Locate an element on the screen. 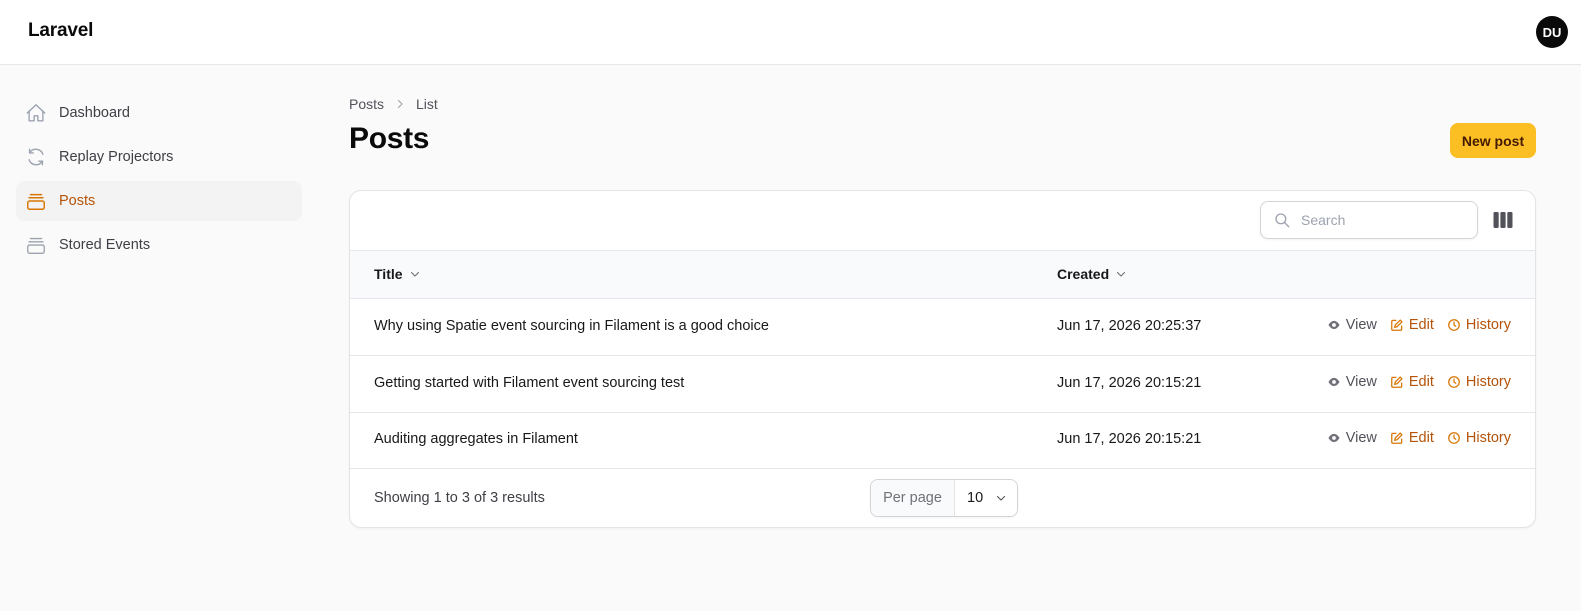 The image size is (1581, 611). sidebar-item-stored-events: Stored Events is located at coordinates (159, 245).